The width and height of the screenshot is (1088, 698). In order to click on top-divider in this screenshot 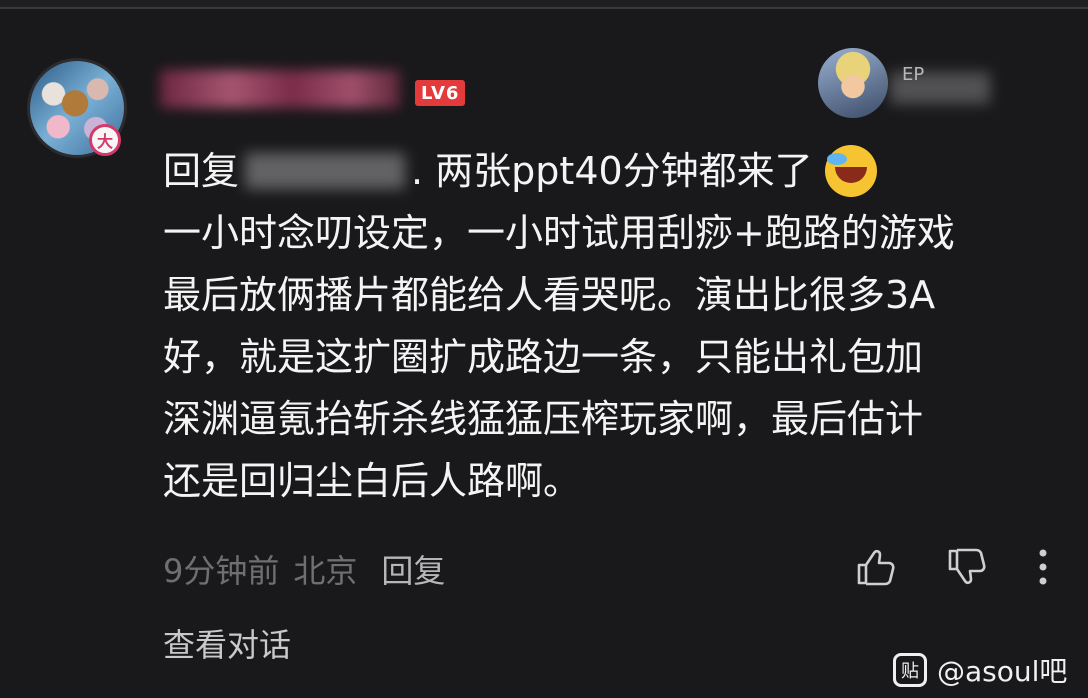, I will do `click(544, 4)`.